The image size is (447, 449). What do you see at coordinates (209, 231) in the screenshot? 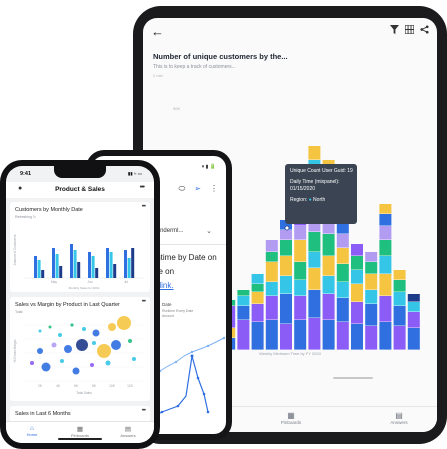
I see `chevron-down-icon: ⌄` at bounding box center [209, 231].